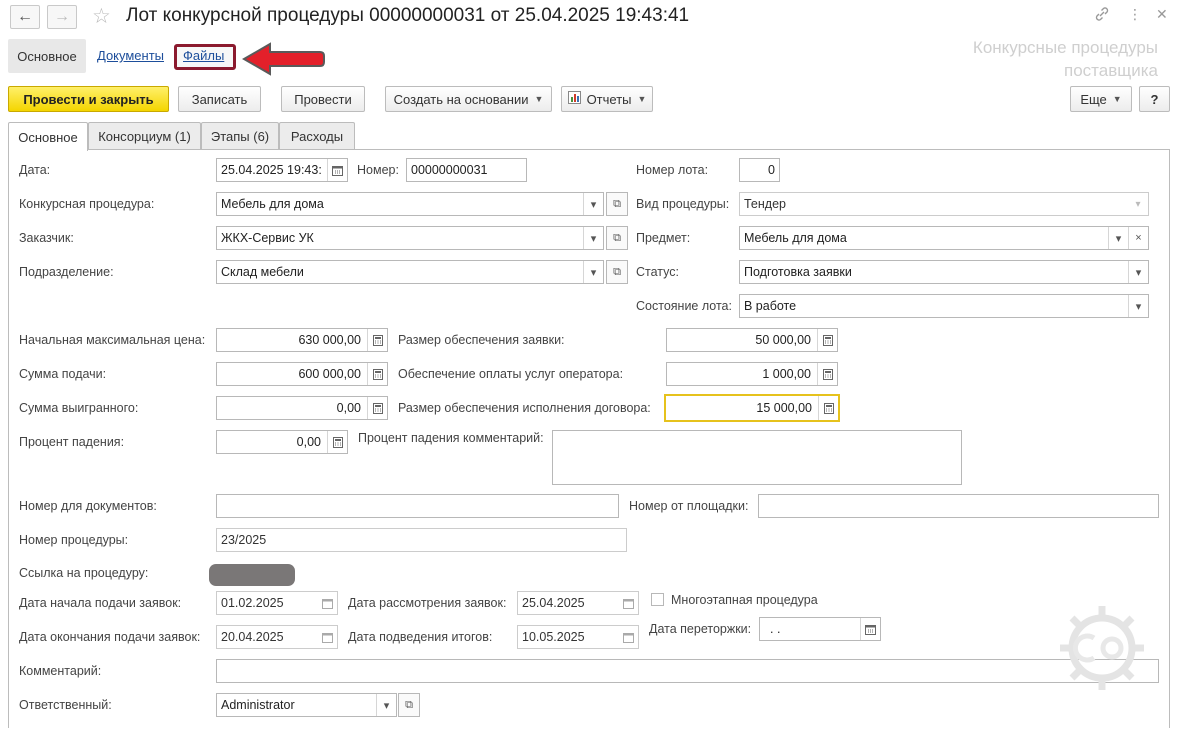 The width and height of the screenshot is (1178, 730). Describe the element at coordinates (1162, 14) in the screenshot. I see `close-icon: ✕` at that location.